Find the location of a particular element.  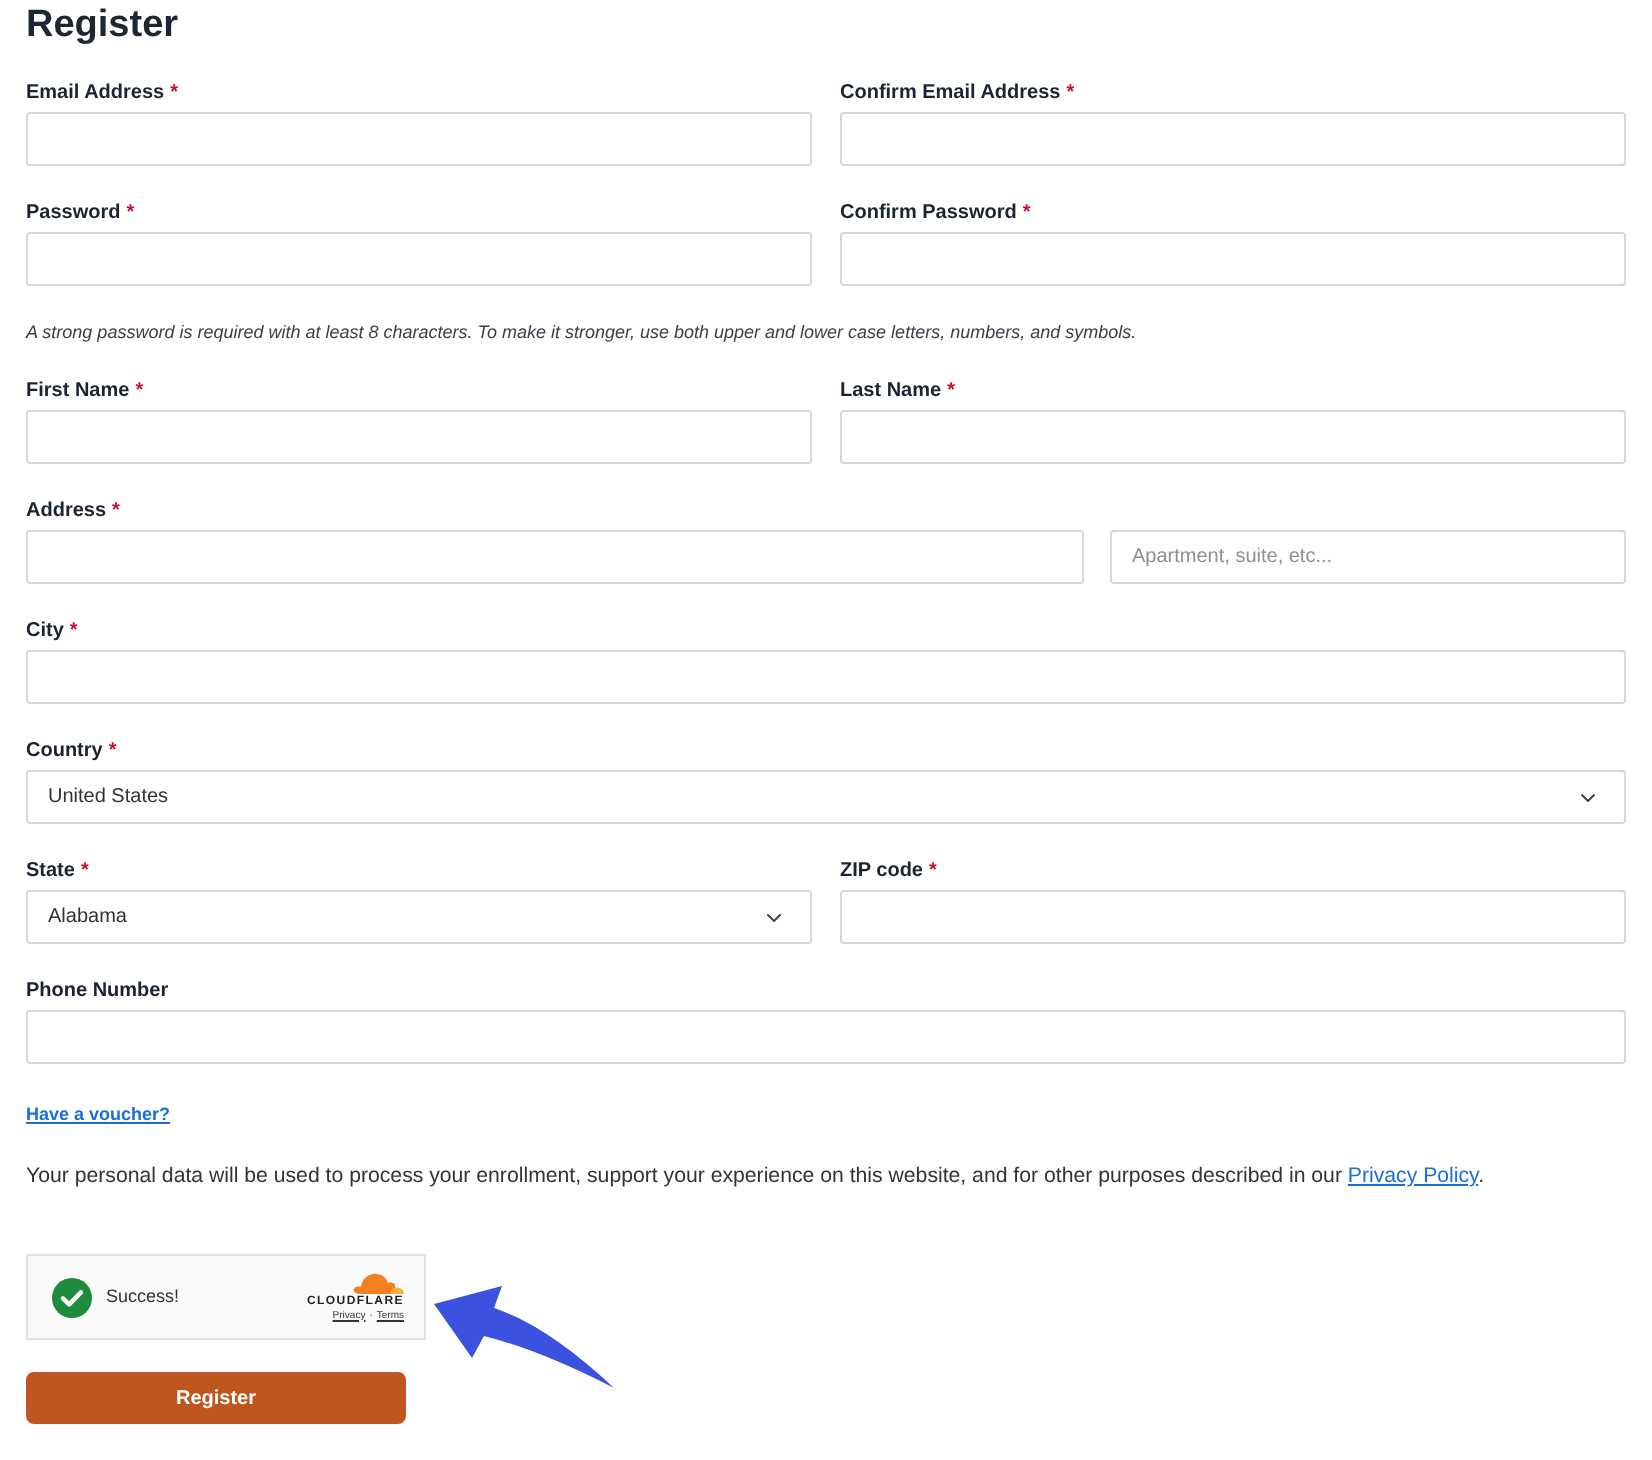

cloud-icon is located at coordinates (378, 1282).